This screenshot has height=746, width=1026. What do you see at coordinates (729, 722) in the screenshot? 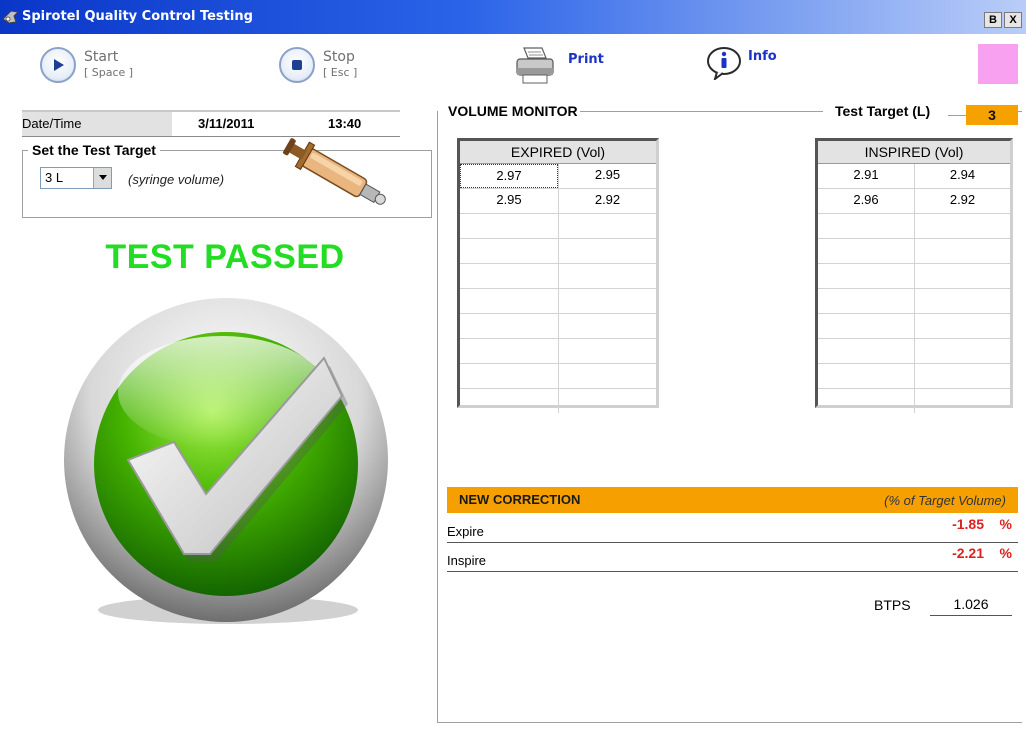
I see `volume-monitor-frame-bottom` at bounding box center [729, 722].